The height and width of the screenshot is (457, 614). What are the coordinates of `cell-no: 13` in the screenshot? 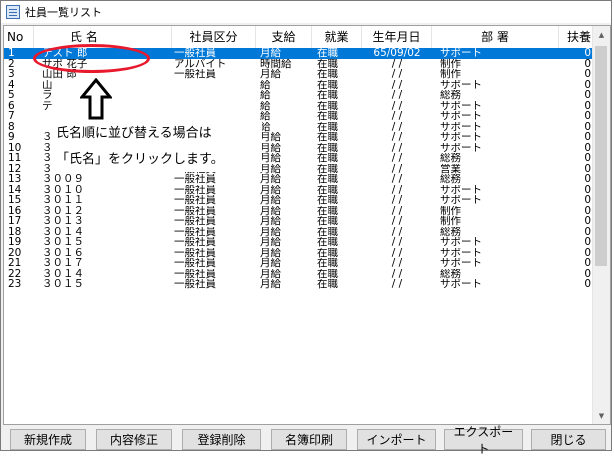 It's located at (15, 179).